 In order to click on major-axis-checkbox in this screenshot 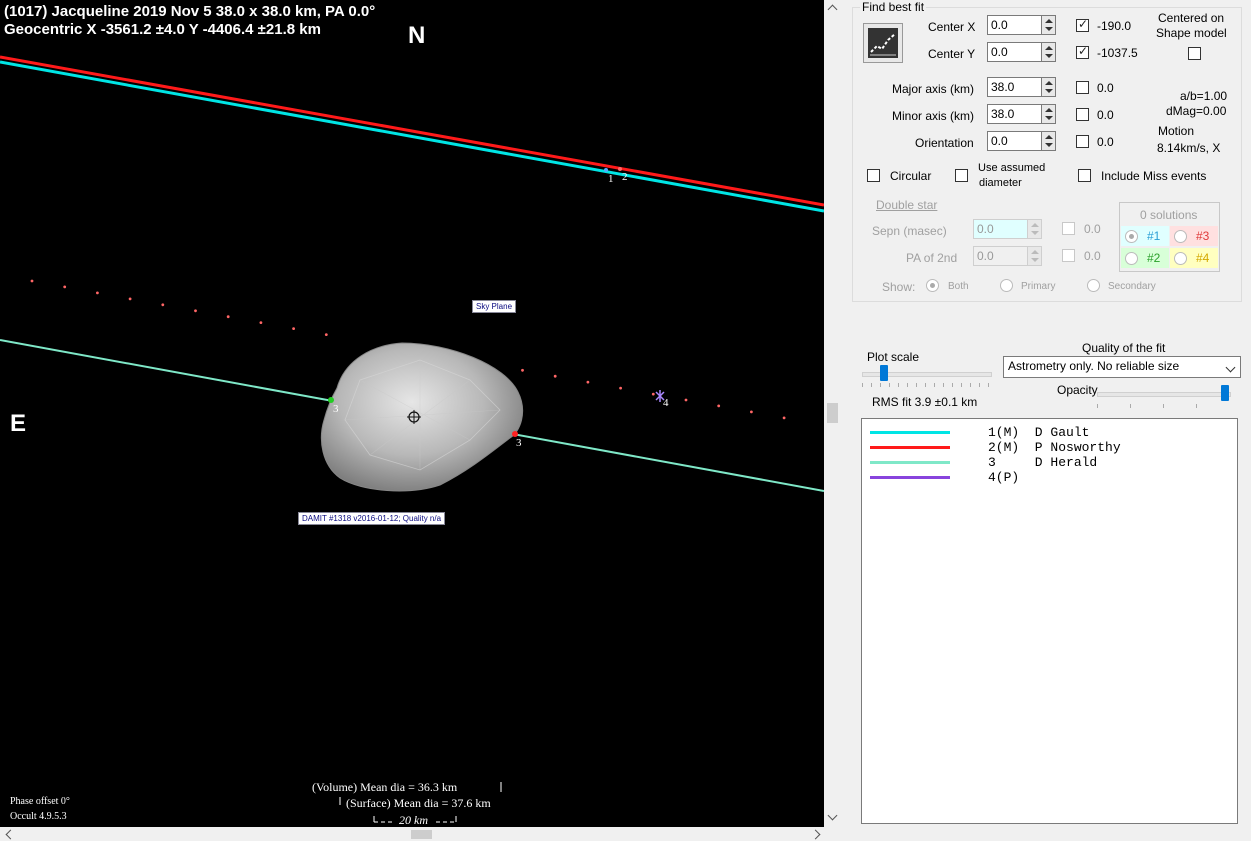, I will do `click(1082, 87)`.